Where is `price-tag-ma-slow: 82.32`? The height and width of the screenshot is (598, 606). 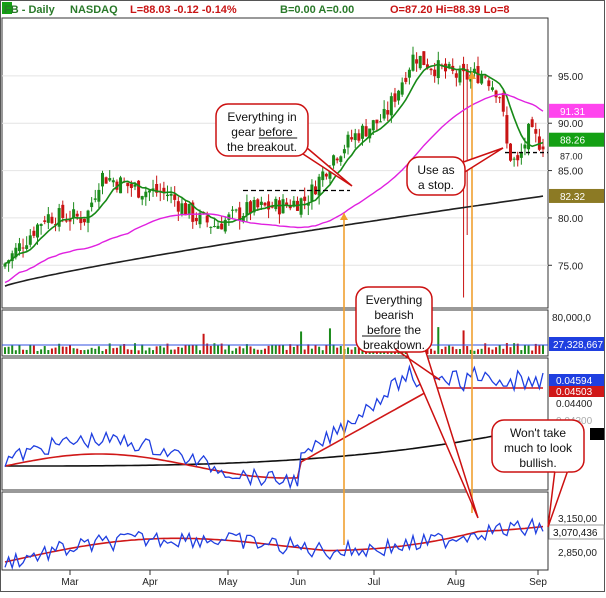
price-tag-ma-slow: 82.32 is located at coordinates (572, 197).